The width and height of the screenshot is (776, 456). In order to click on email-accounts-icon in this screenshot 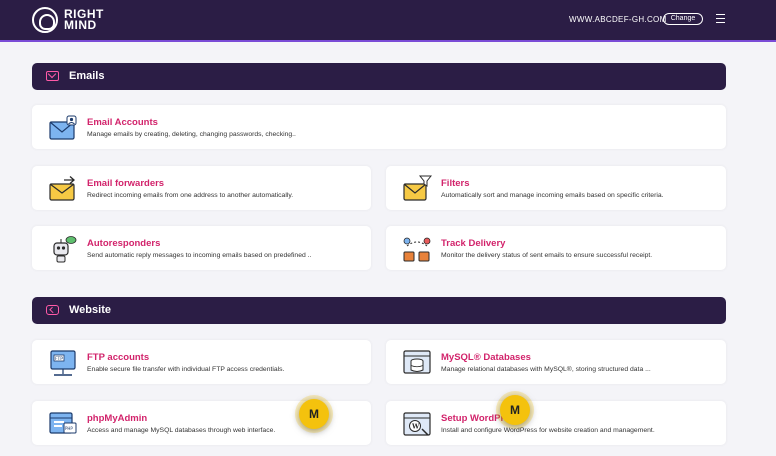, I will do `click(63, 127)`.